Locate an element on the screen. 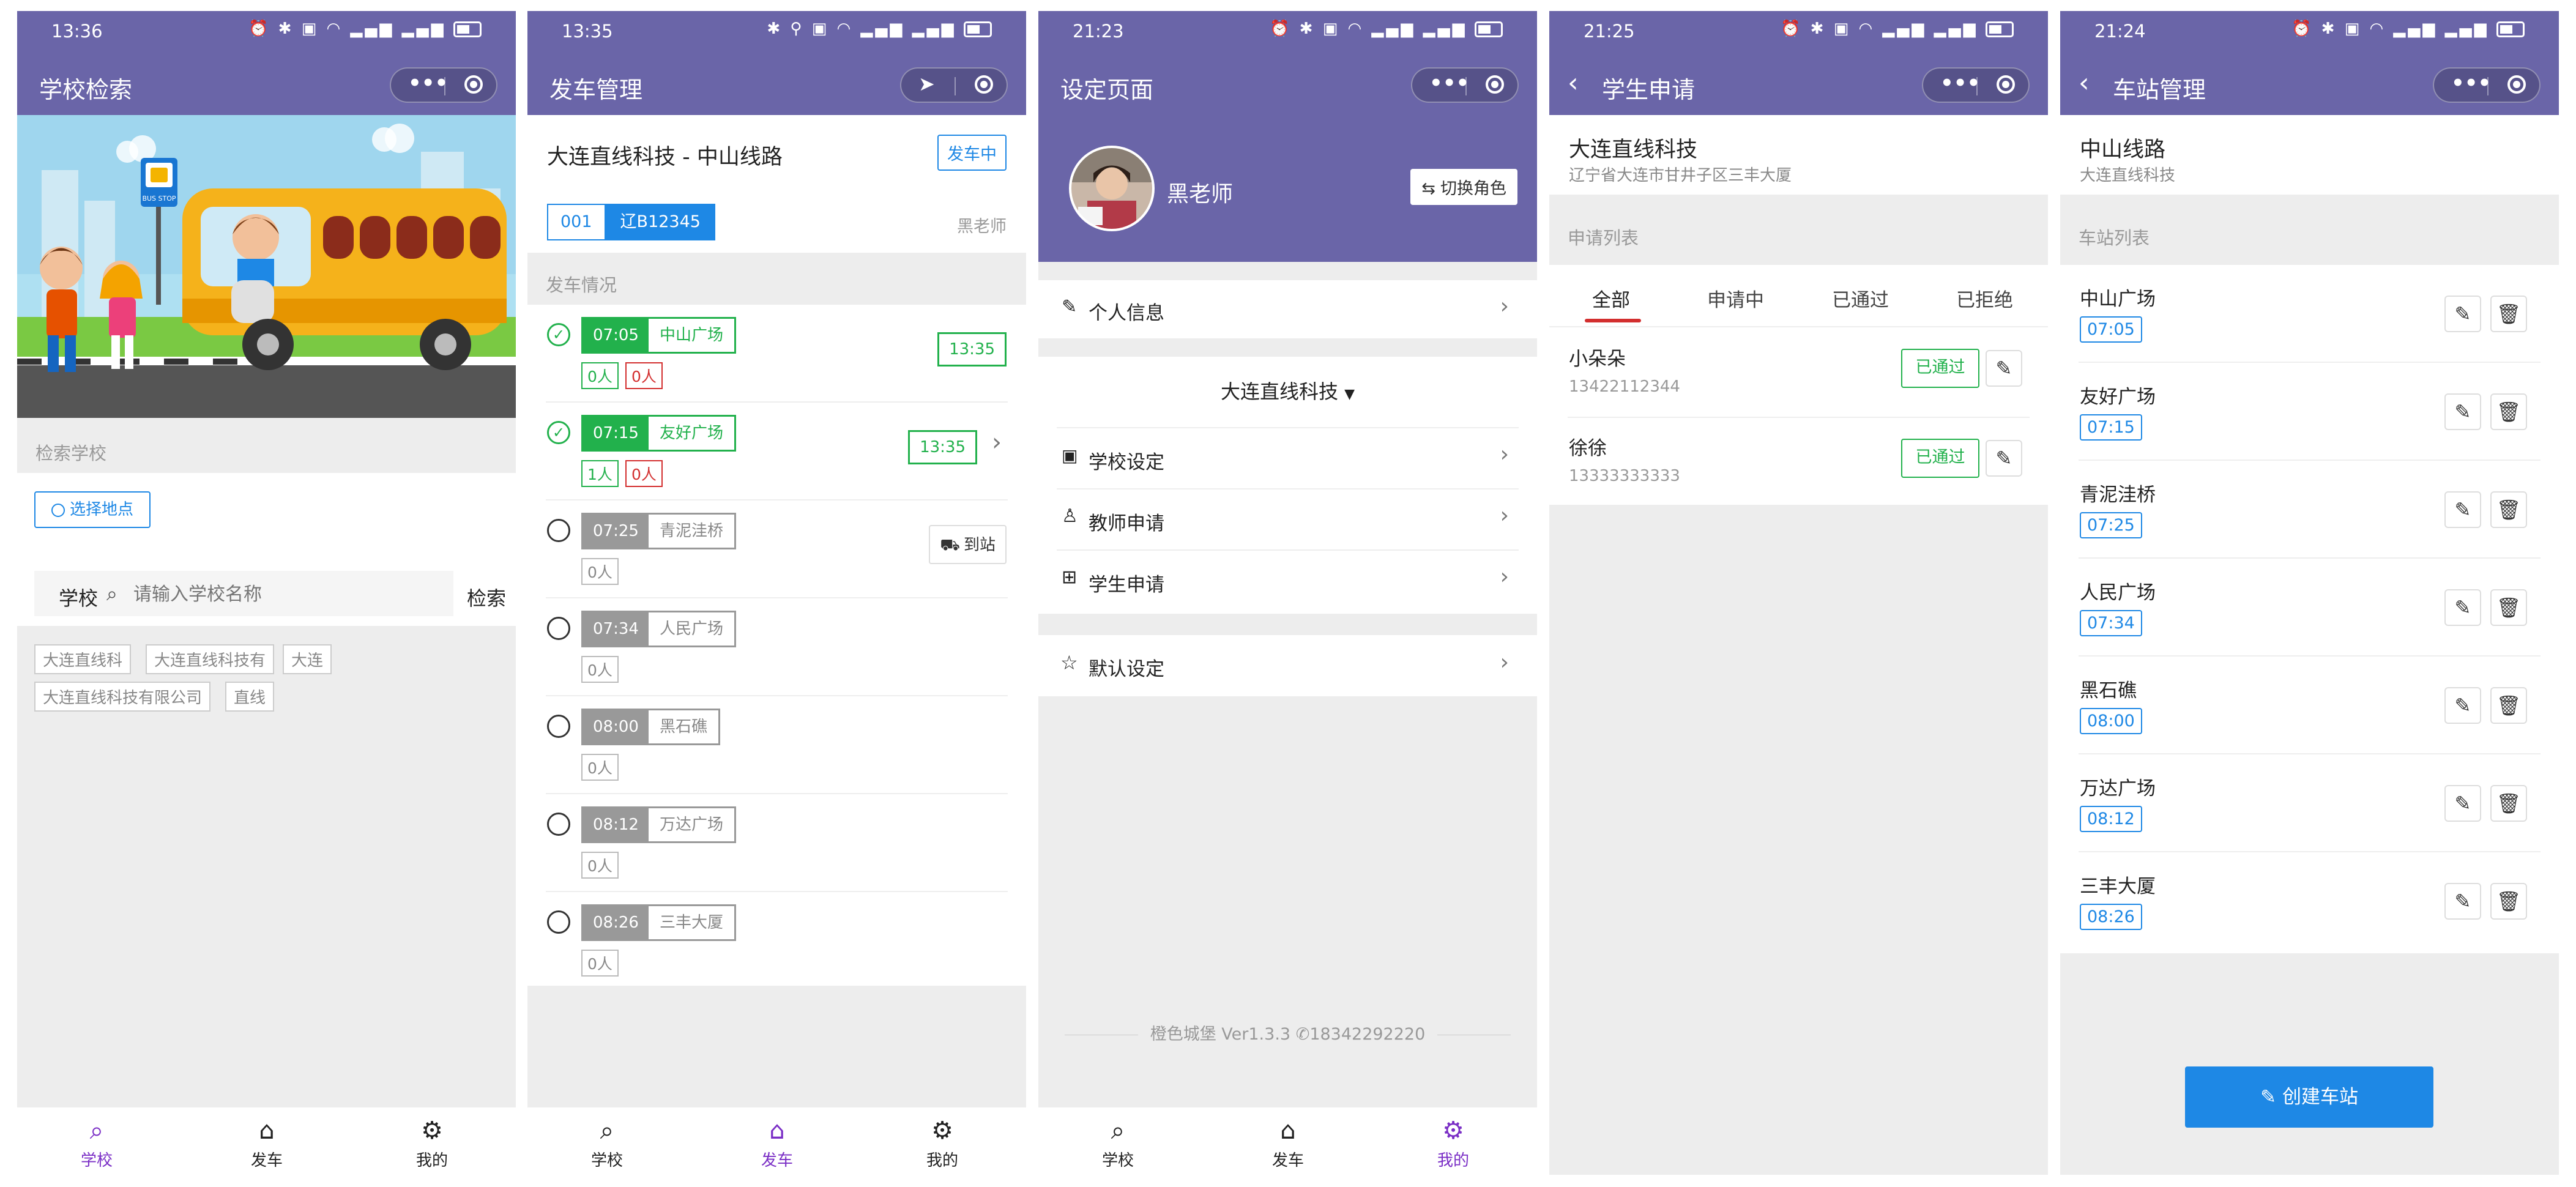  tab-label: 发车 is located at coordinates (777, 1161).